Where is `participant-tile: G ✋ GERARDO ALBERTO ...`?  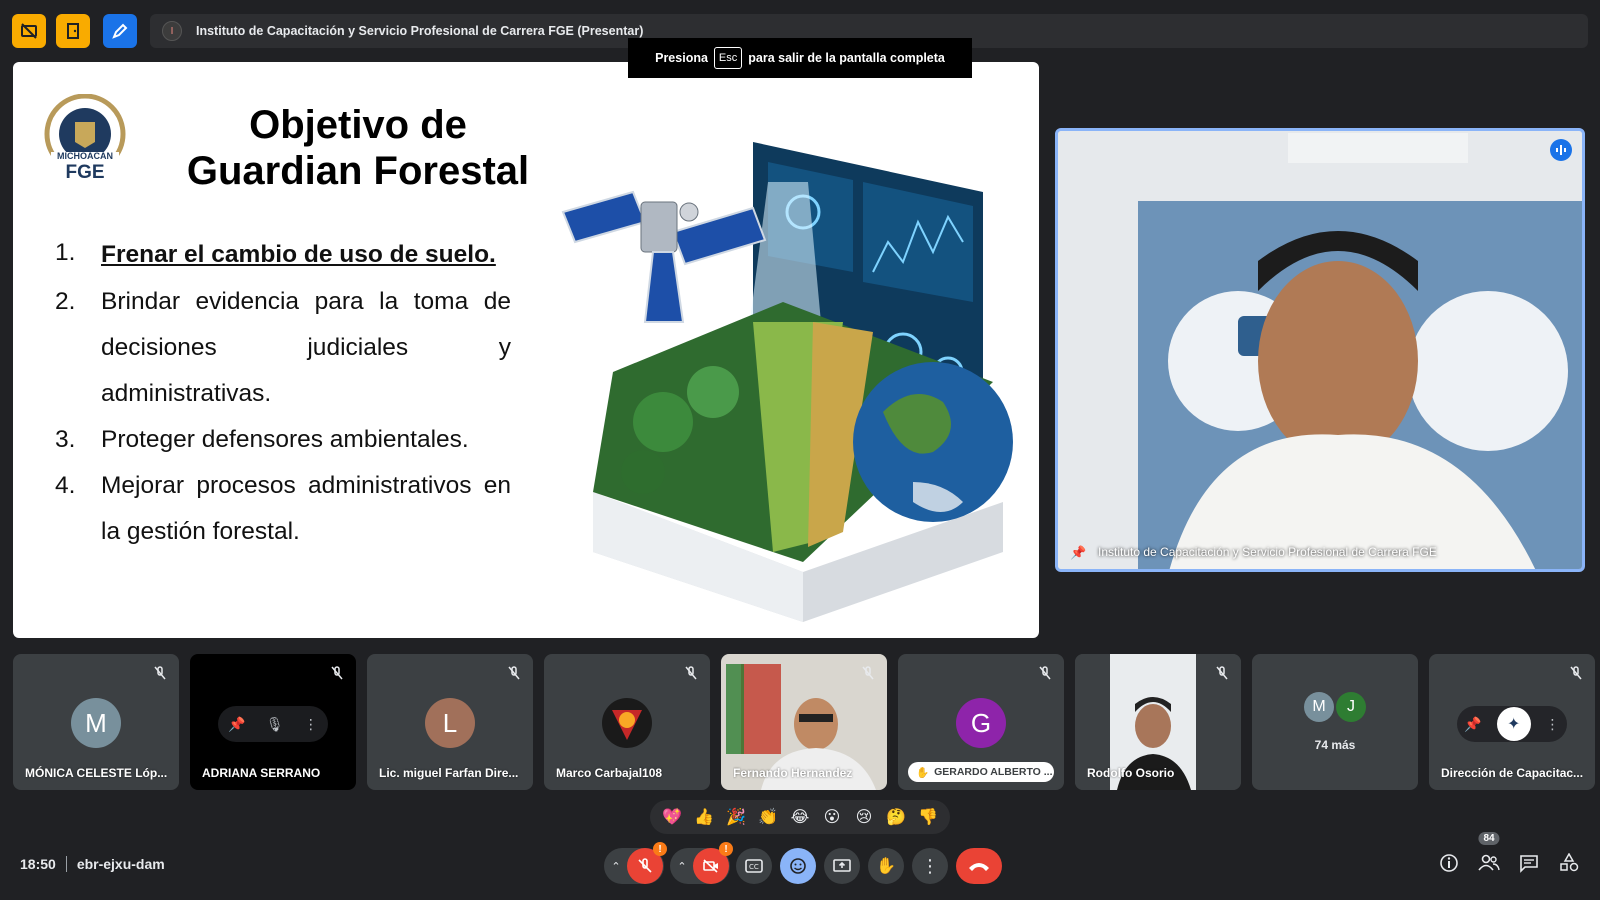 participant-tile: G ✋ GERARDO ALBERTO ... is located at coordinates (981, 722).